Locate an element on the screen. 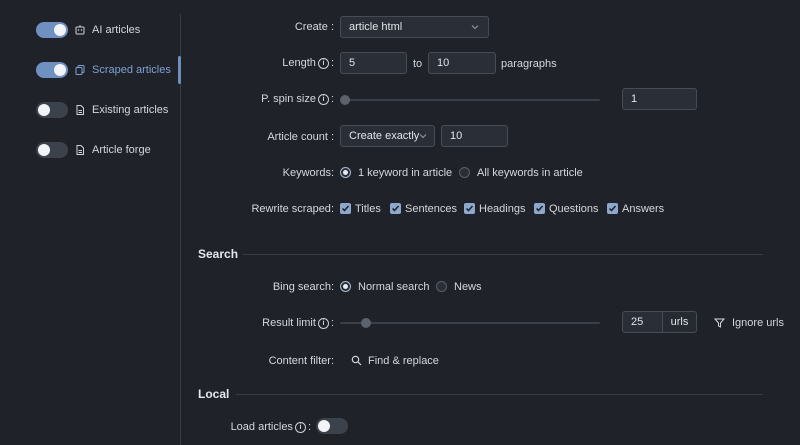 This screenshot has height=445, width=800. keywords-one-label: 1 keyword in article is located at coordinates (405, 173).